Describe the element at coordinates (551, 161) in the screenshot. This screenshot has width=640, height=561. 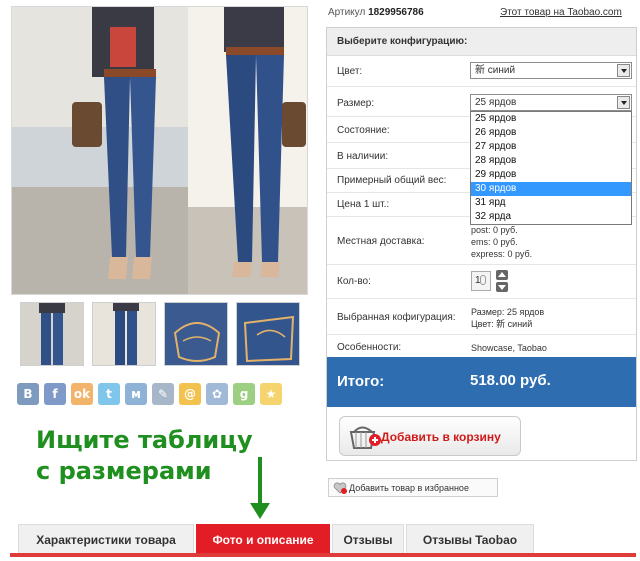
I see `size-option: 28 ярдов` at that location.